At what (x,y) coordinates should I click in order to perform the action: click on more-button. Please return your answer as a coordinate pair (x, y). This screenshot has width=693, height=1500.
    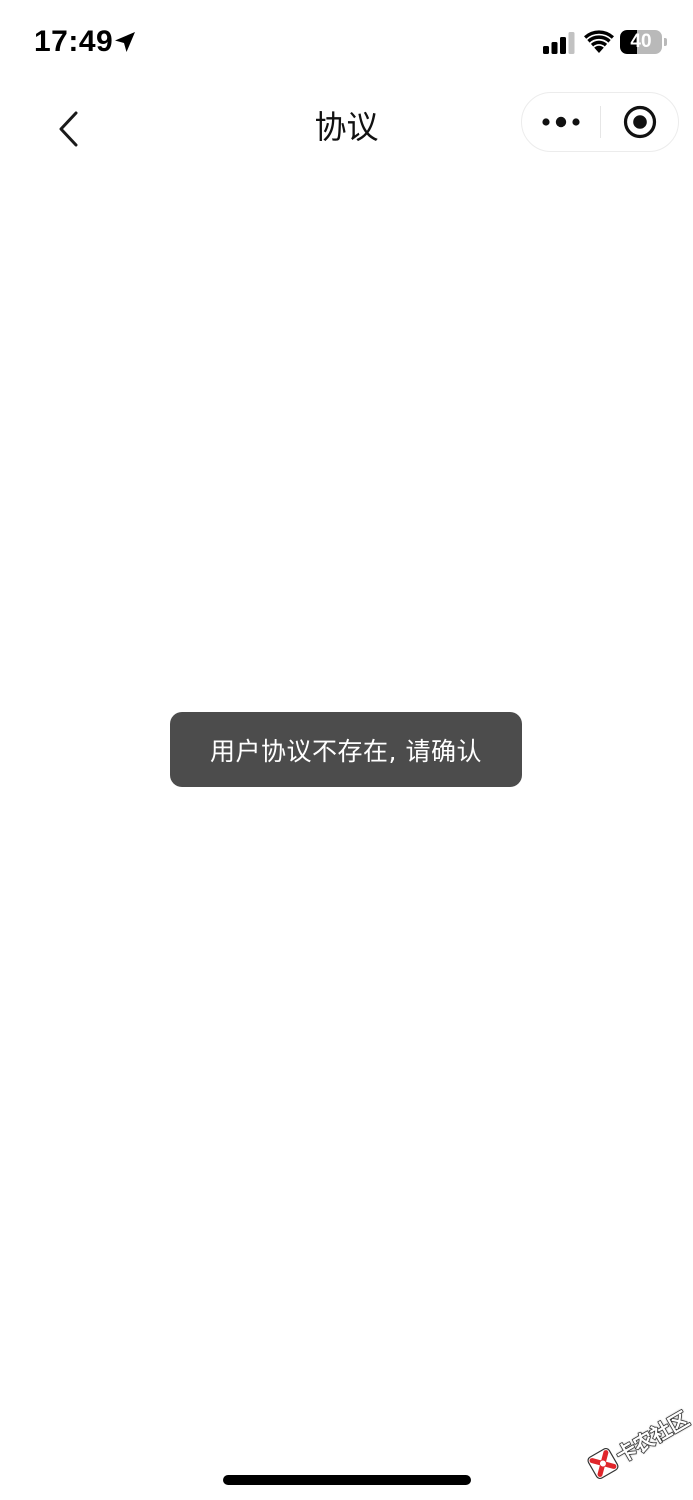
    Looking at the image, I should click on (561, 122).